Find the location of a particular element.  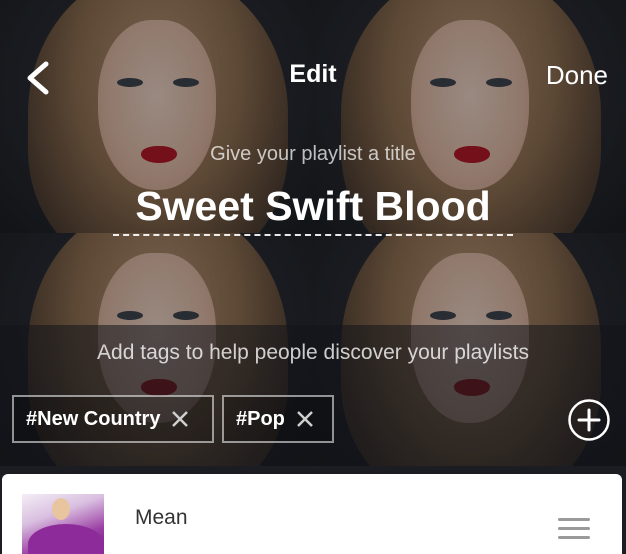

album-art is located at coordinates (63, 524).